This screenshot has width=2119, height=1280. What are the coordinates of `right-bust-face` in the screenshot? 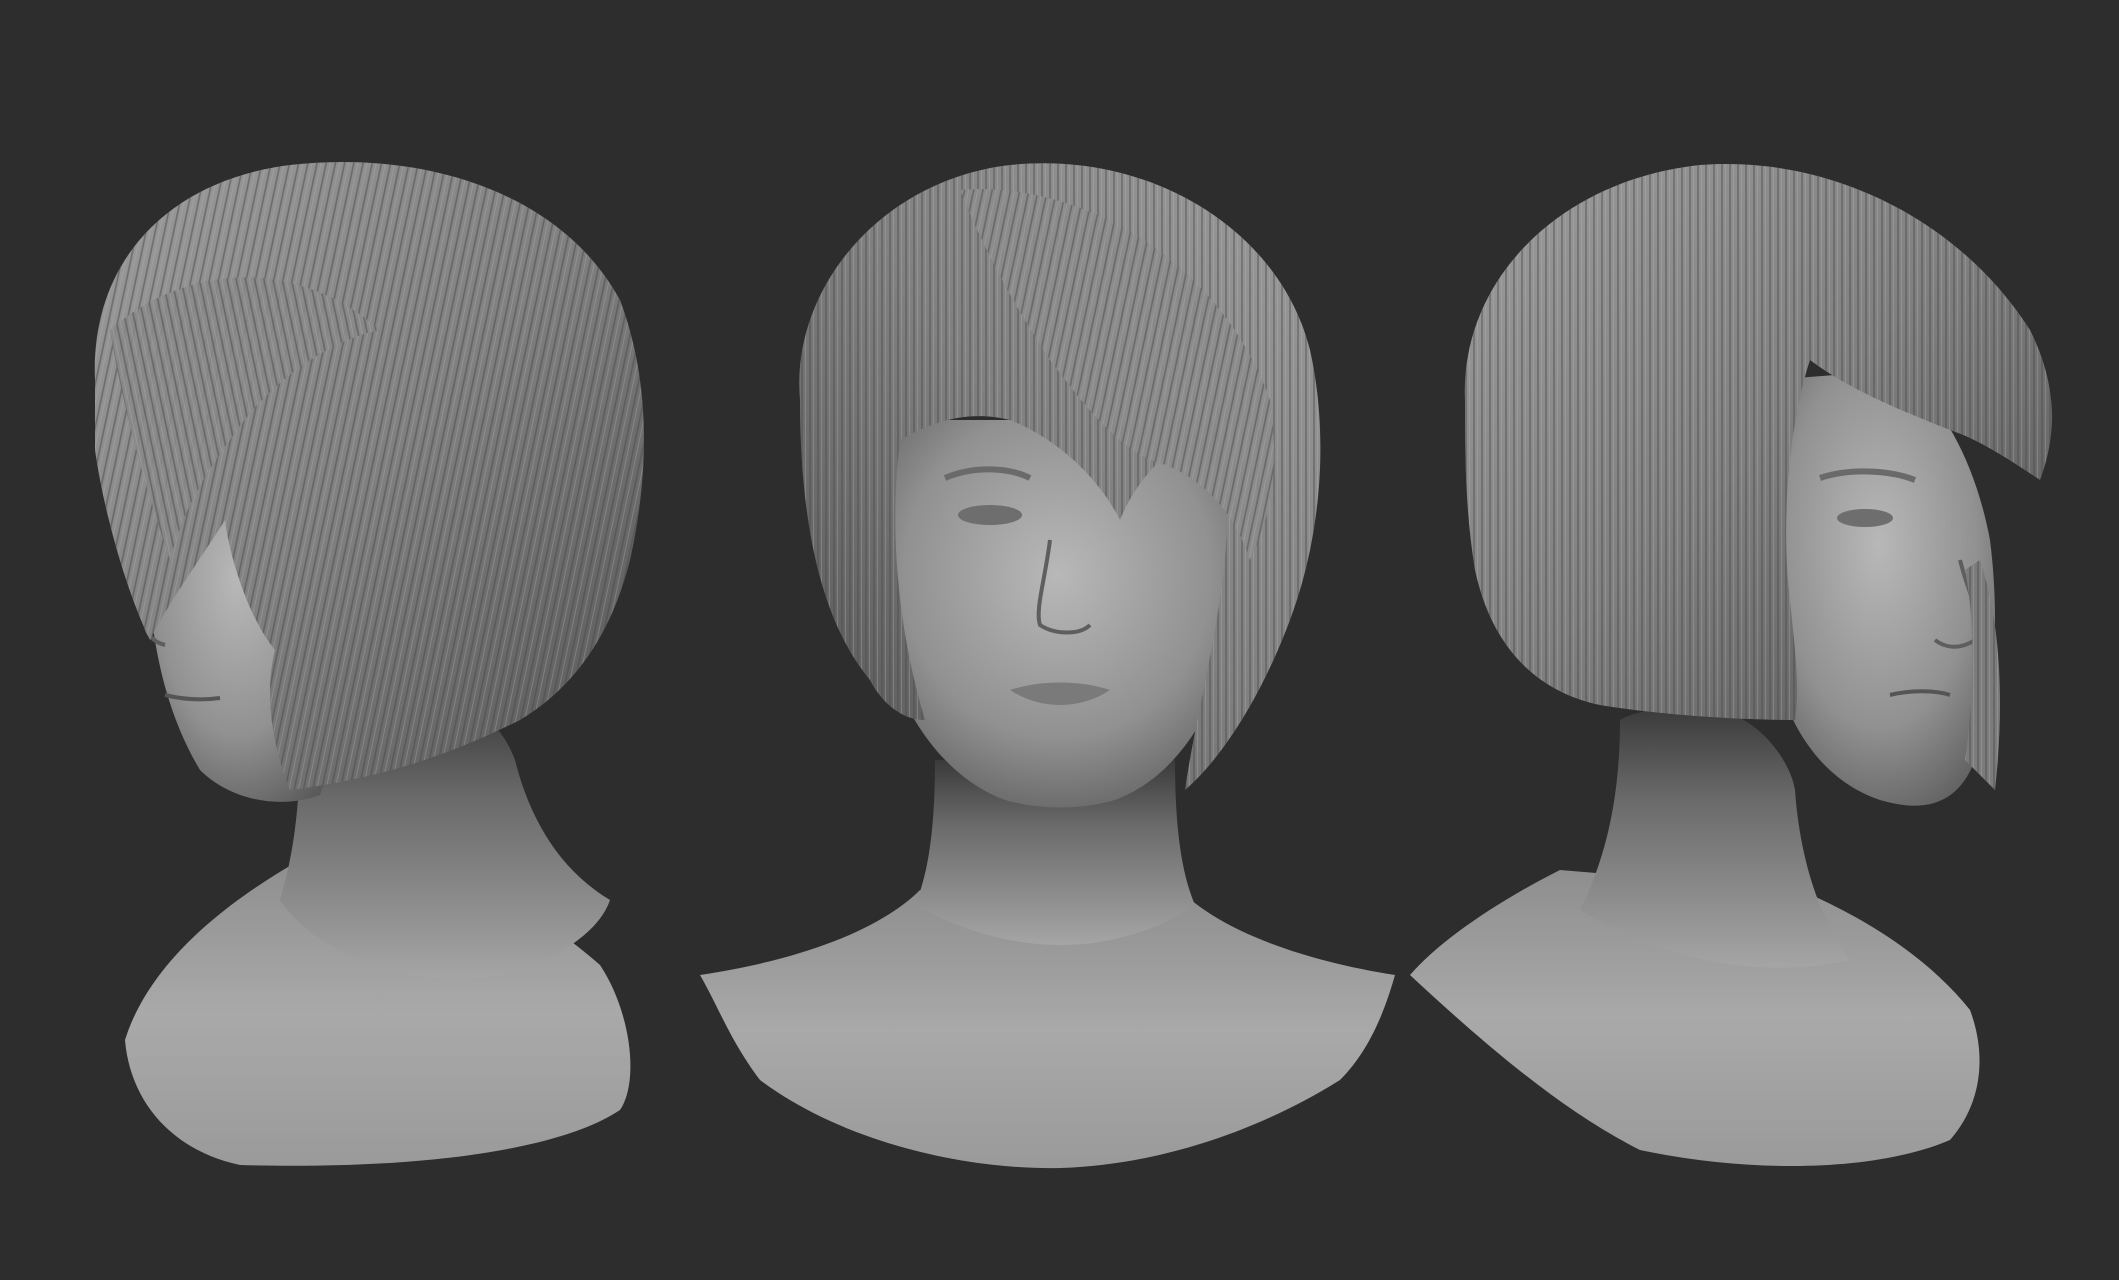 It's located at (1878, 588).